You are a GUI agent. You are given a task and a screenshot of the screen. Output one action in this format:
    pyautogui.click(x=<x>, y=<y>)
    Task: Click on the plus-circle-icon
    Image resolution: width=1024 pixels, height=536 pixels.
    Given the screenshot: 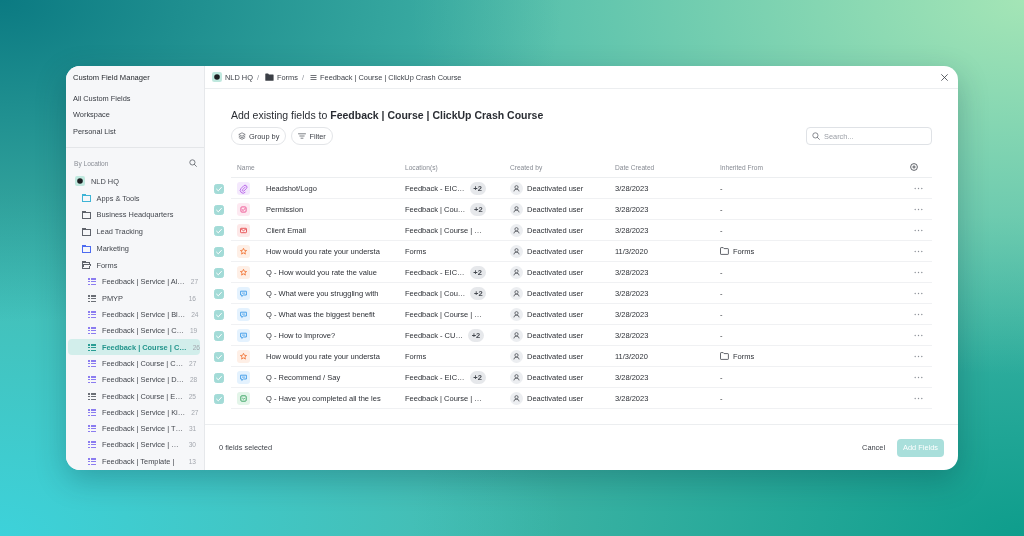 What is the action you would take?
    pyautogui.click(x=914, y=167)
    